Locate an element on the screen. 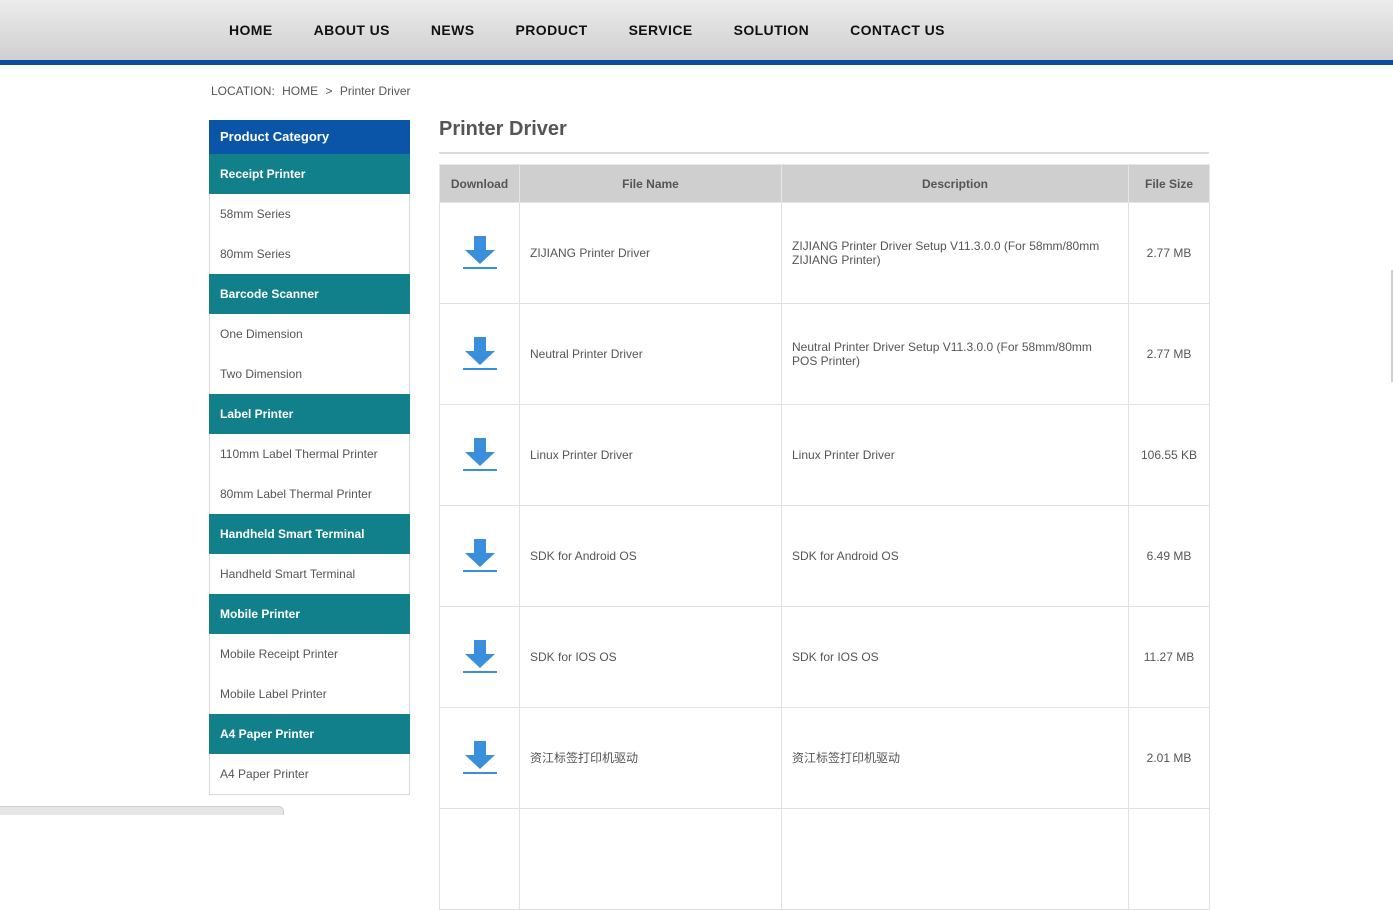 Image resolution: width=1393 pixels, height=910 pixels. sidebar-item-mobile-label-printer: Mobile Label Printer is located at coordinates (309, 694).